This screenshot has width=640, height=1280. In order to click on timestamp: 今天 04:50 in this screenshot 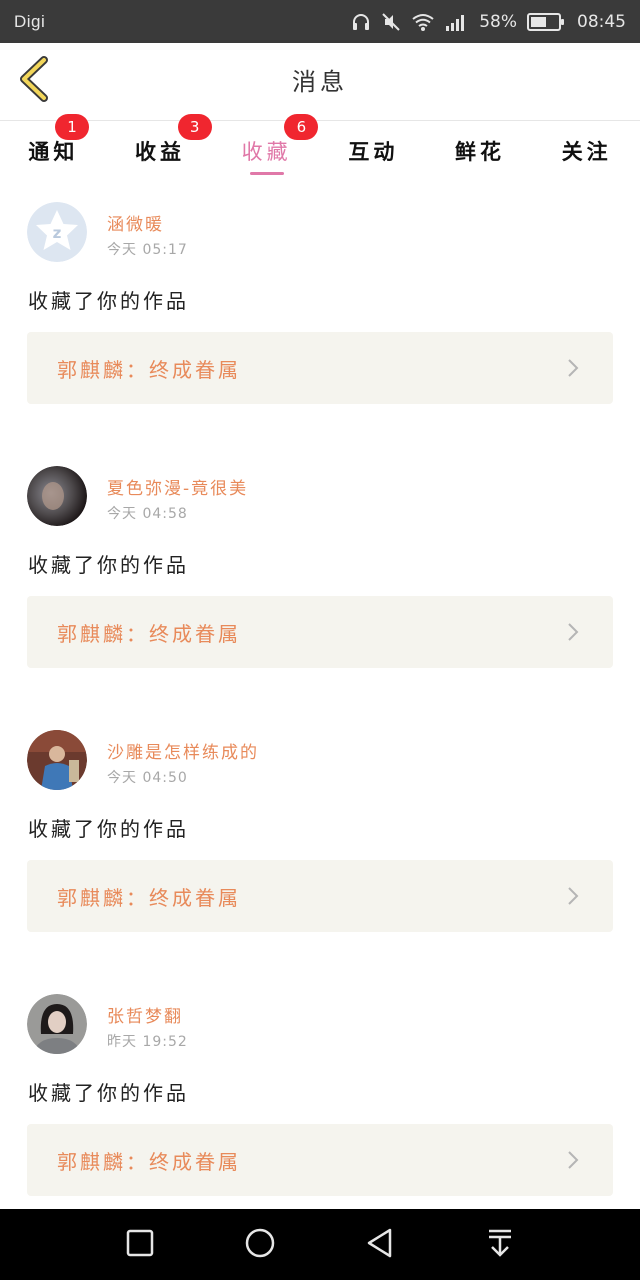, I will do `click(147, 778)`.